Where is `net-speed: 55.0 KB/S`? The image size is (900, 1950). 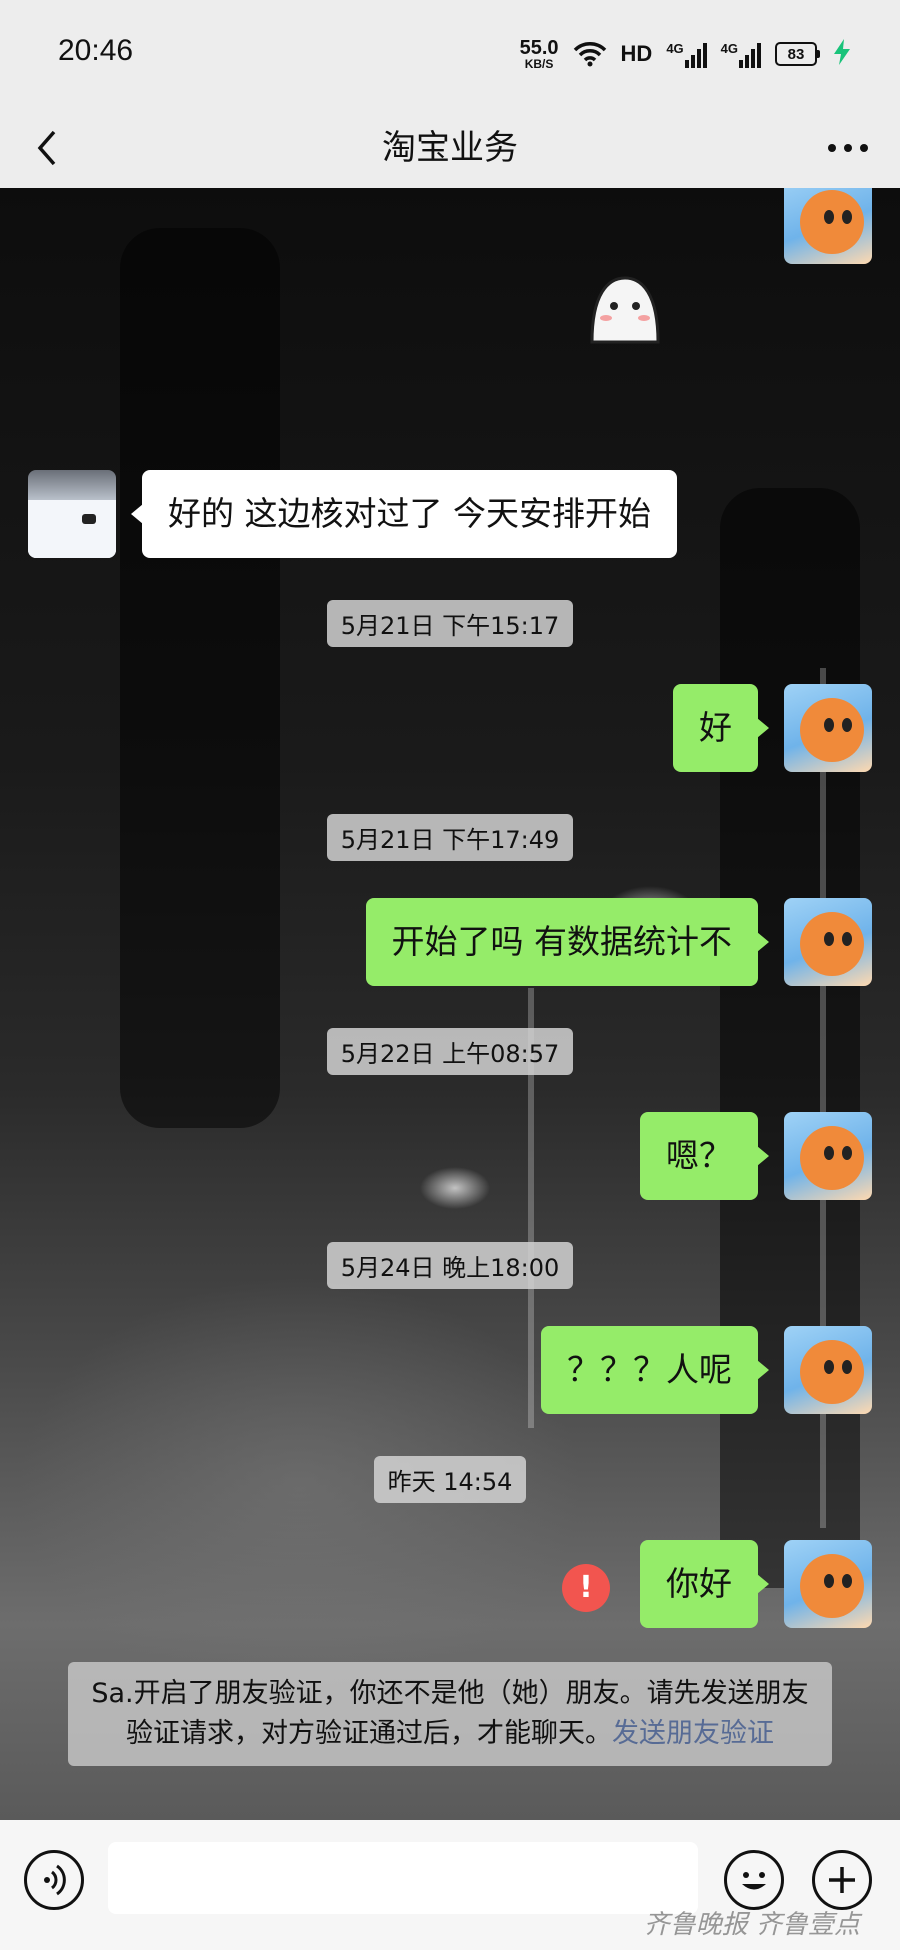 net-speed: 55.0 KB/S is located at coordinates (539, 54).